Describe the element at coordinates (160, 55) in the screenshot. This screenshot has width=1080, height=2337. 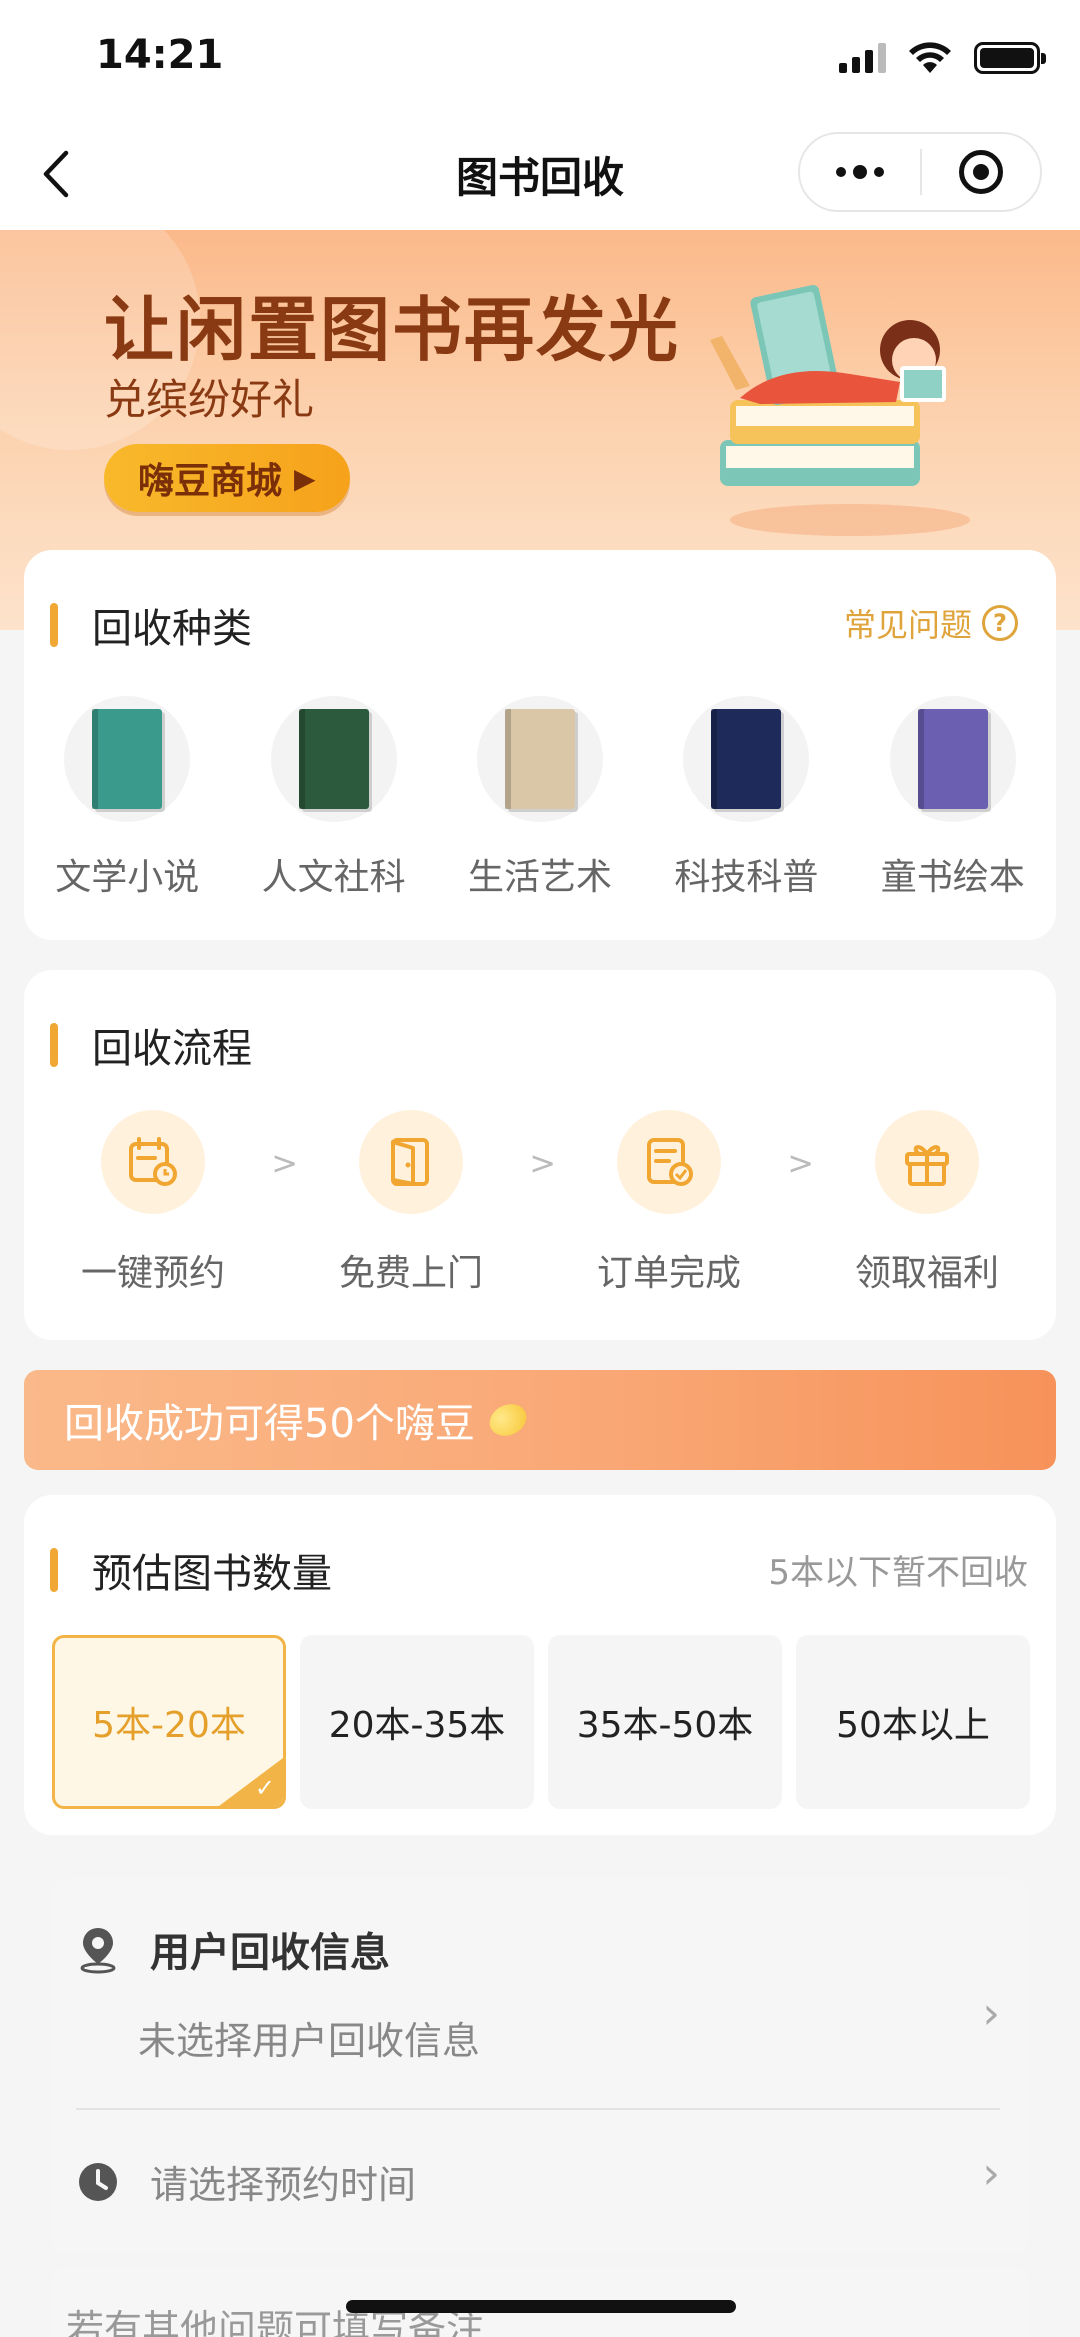
I see `status-time: 14:21` at that location.